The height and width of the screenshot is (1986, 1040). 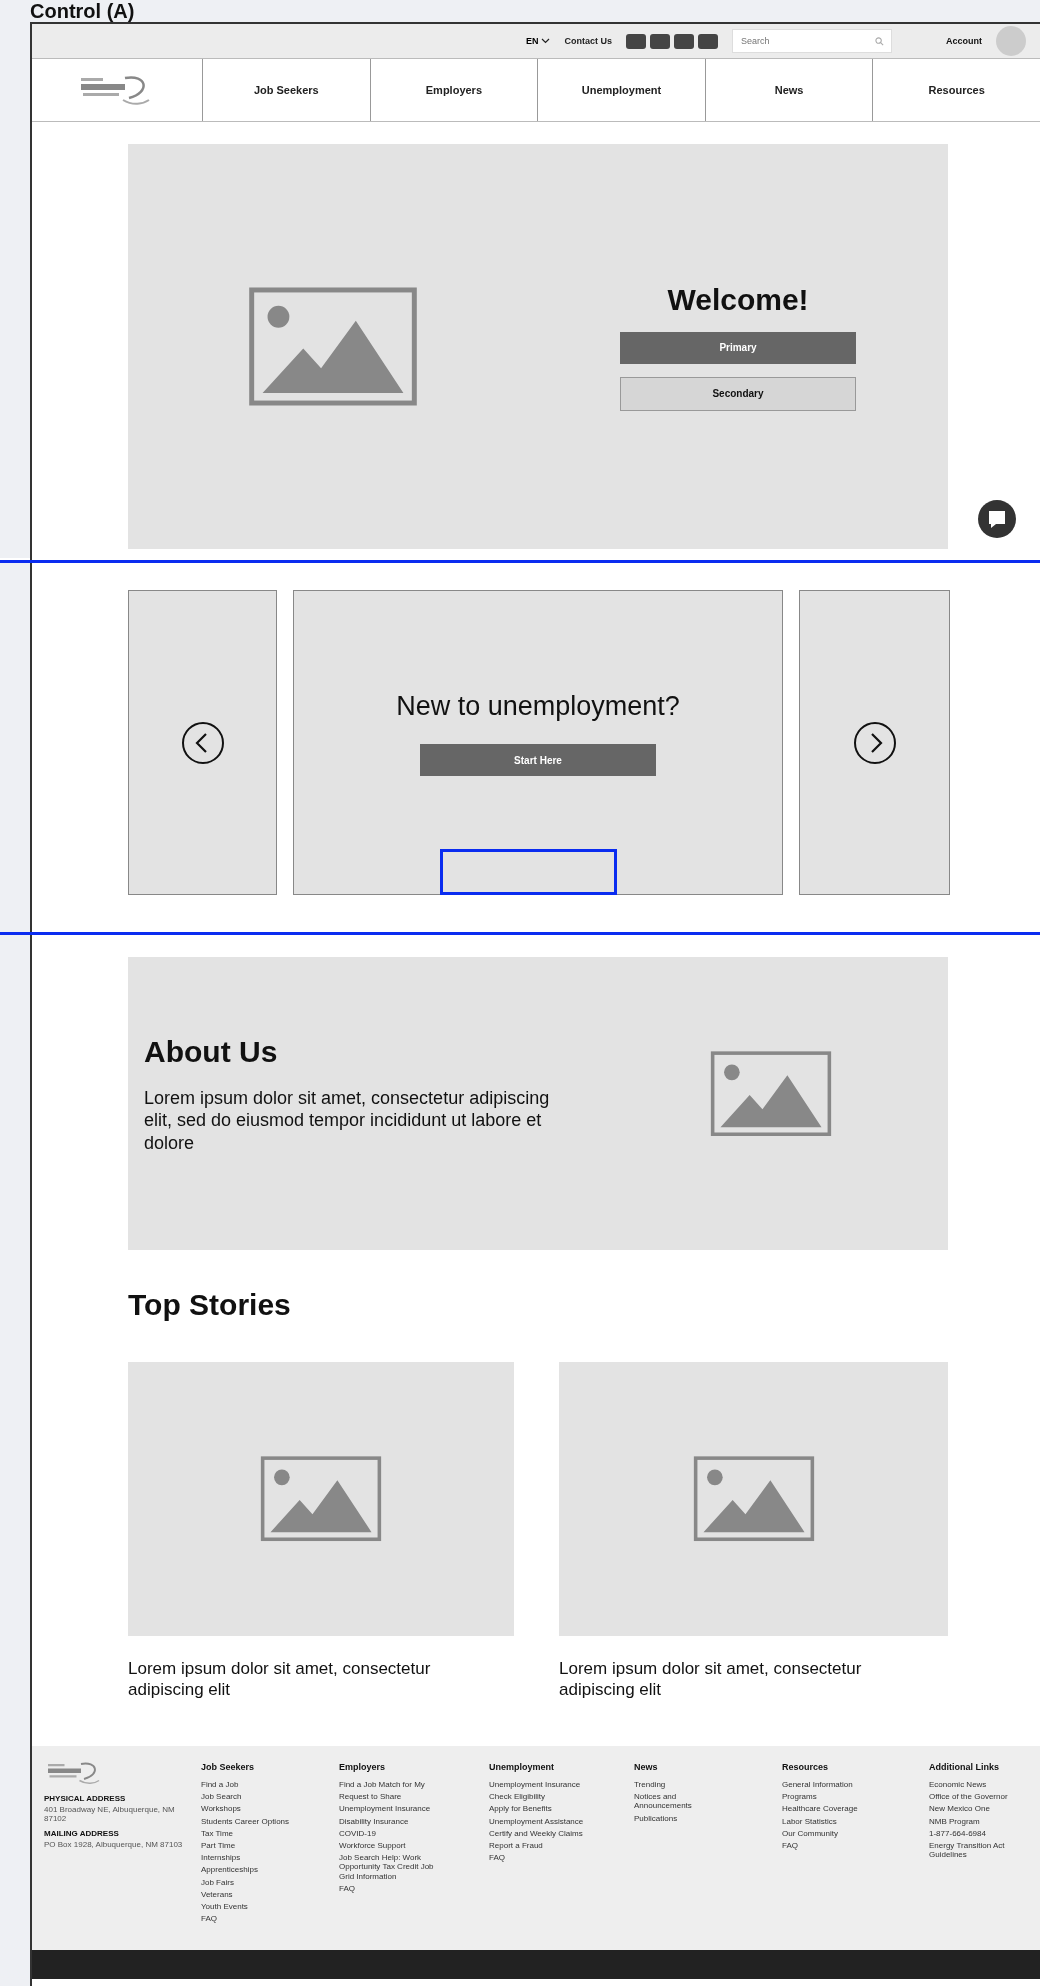 I want to click on contact-link: Contact Us, so click(x=588, y=41).